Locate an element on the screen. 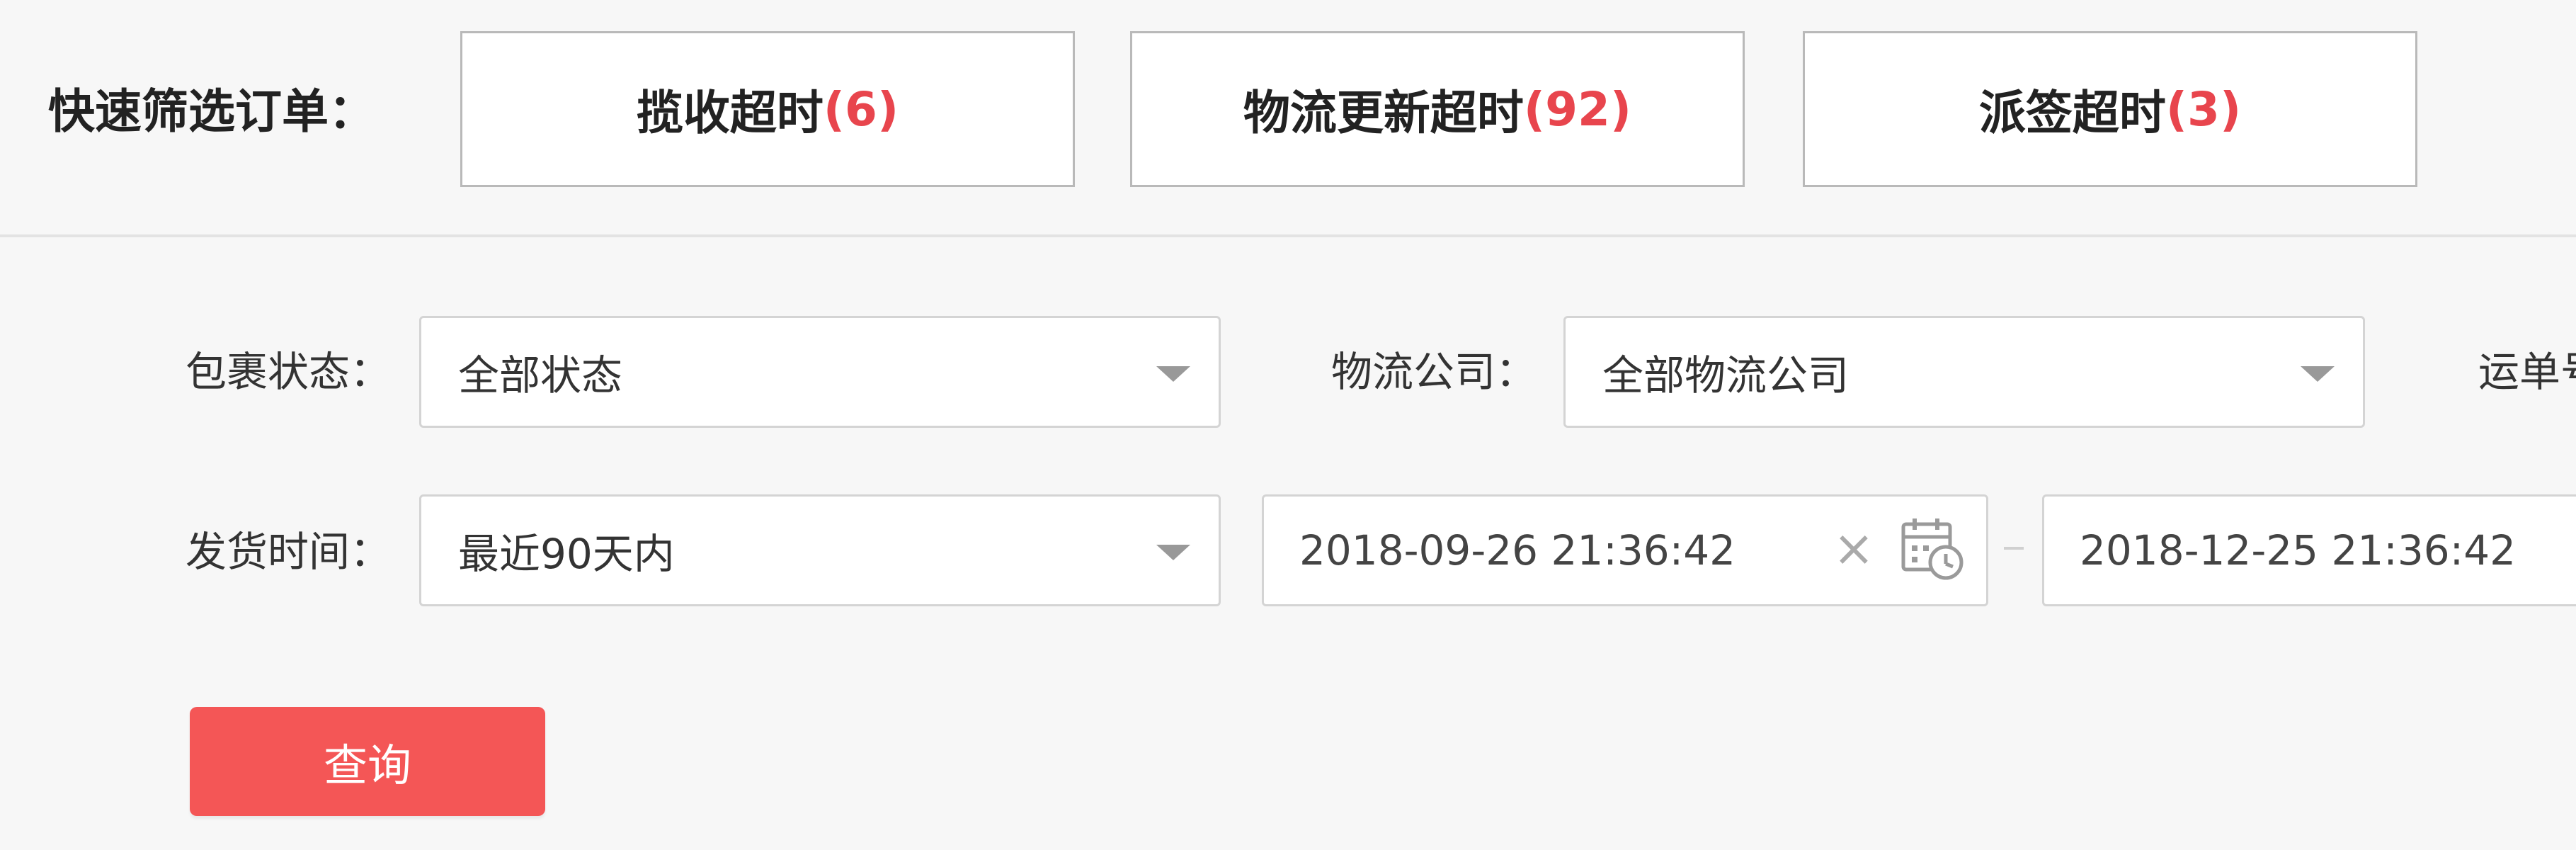 Image resolution: width=2576 pixels, height=850 pixels. logistics-company-select: 全部物流公司 is located at coordinates (1964, 372).